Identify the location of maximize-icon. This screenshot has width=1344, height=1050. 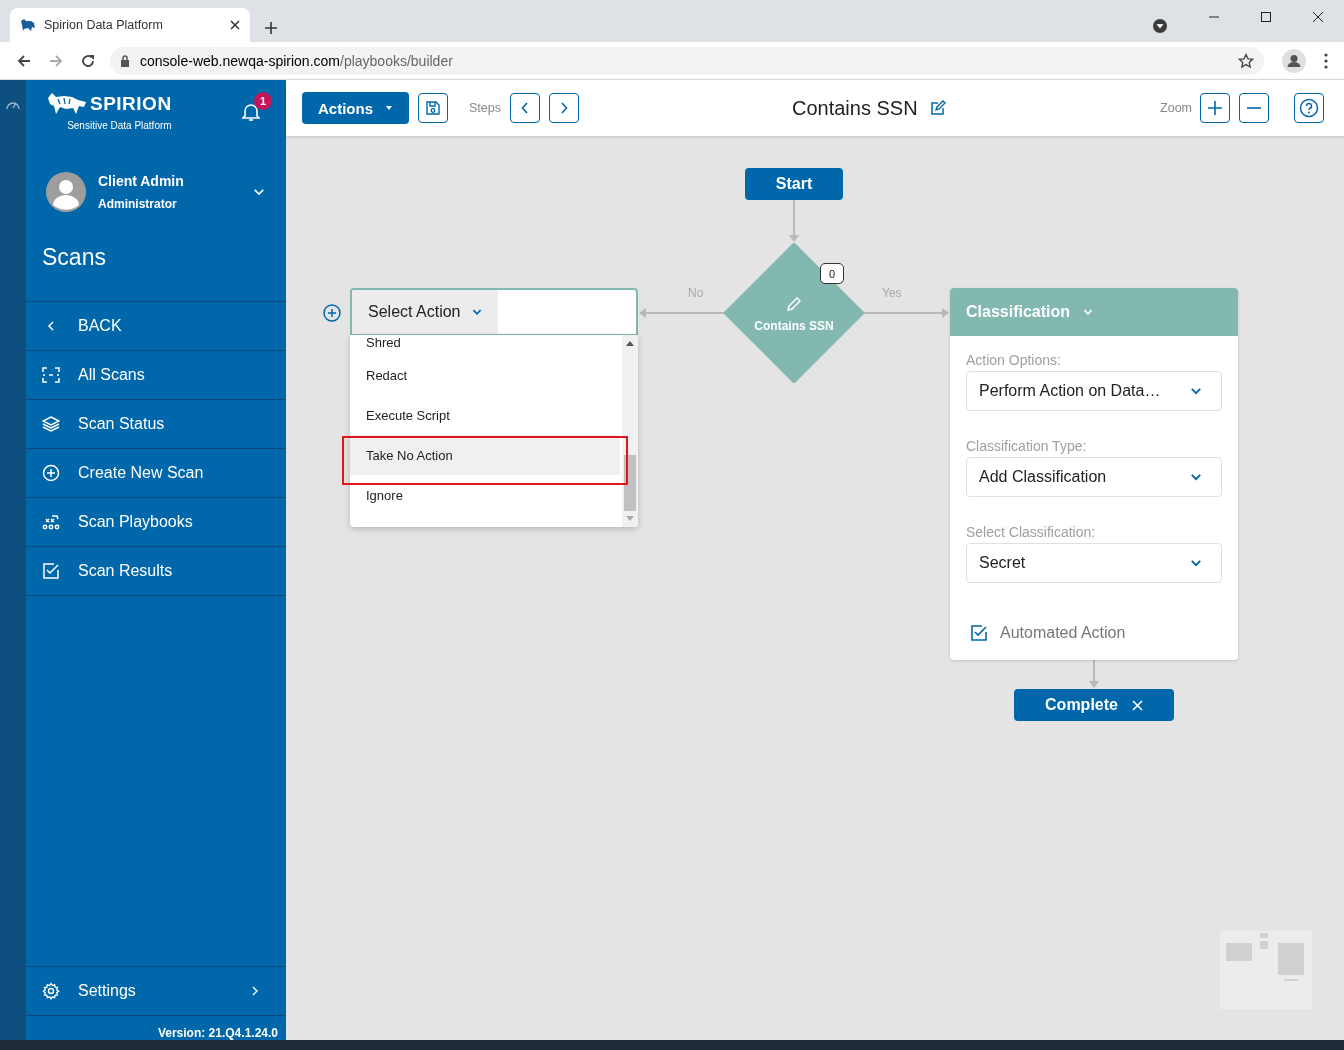
(1266, 17).